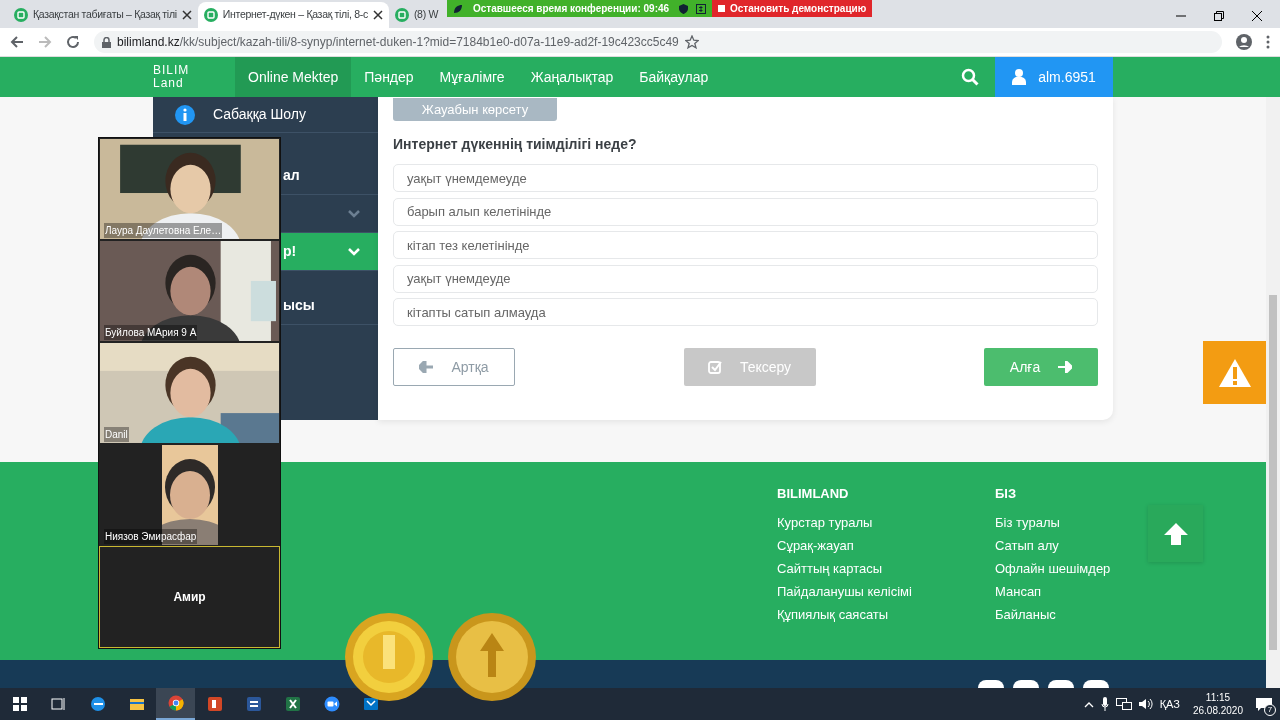 The image size is (1280, 720). What do you see at coordinates (416, 15) in the screenshot?
I see `browser-tab: (8) W` at bounding box center [416, 15].